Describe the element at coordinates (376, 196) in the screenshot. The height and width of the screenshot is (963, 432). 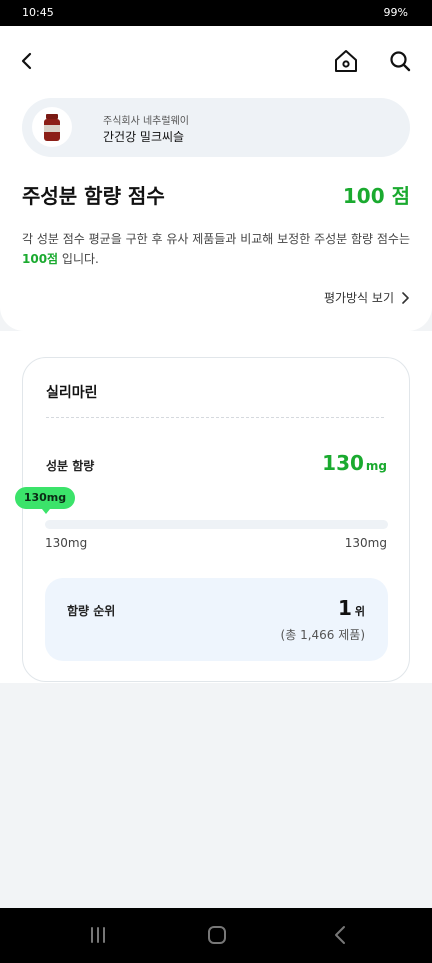
I see `score-value: 100 점` at that location.